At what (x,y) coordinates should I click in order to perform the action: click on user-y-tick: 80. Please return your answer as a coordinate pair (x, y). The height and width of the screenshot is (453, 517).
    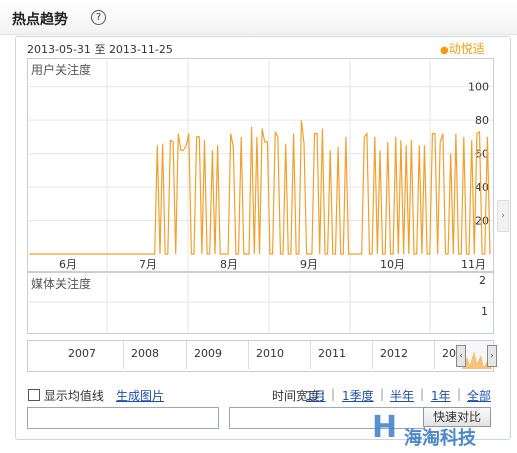
    Looking at the image, I should click on (482, 120).